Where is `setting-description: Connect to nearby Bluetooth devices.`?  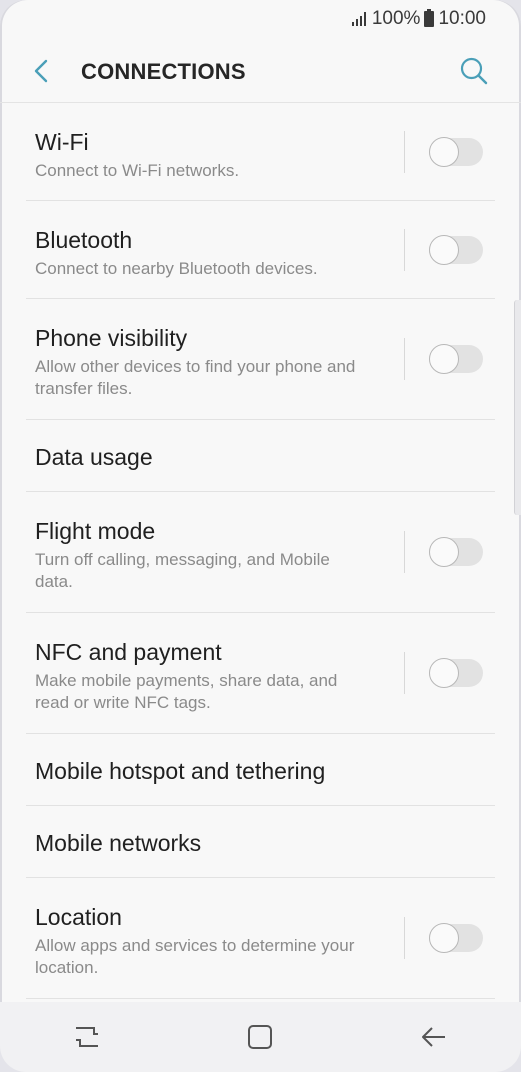
setting-description: Connect to nearby Bluetooth devices. is located at coordinates (176, 268).